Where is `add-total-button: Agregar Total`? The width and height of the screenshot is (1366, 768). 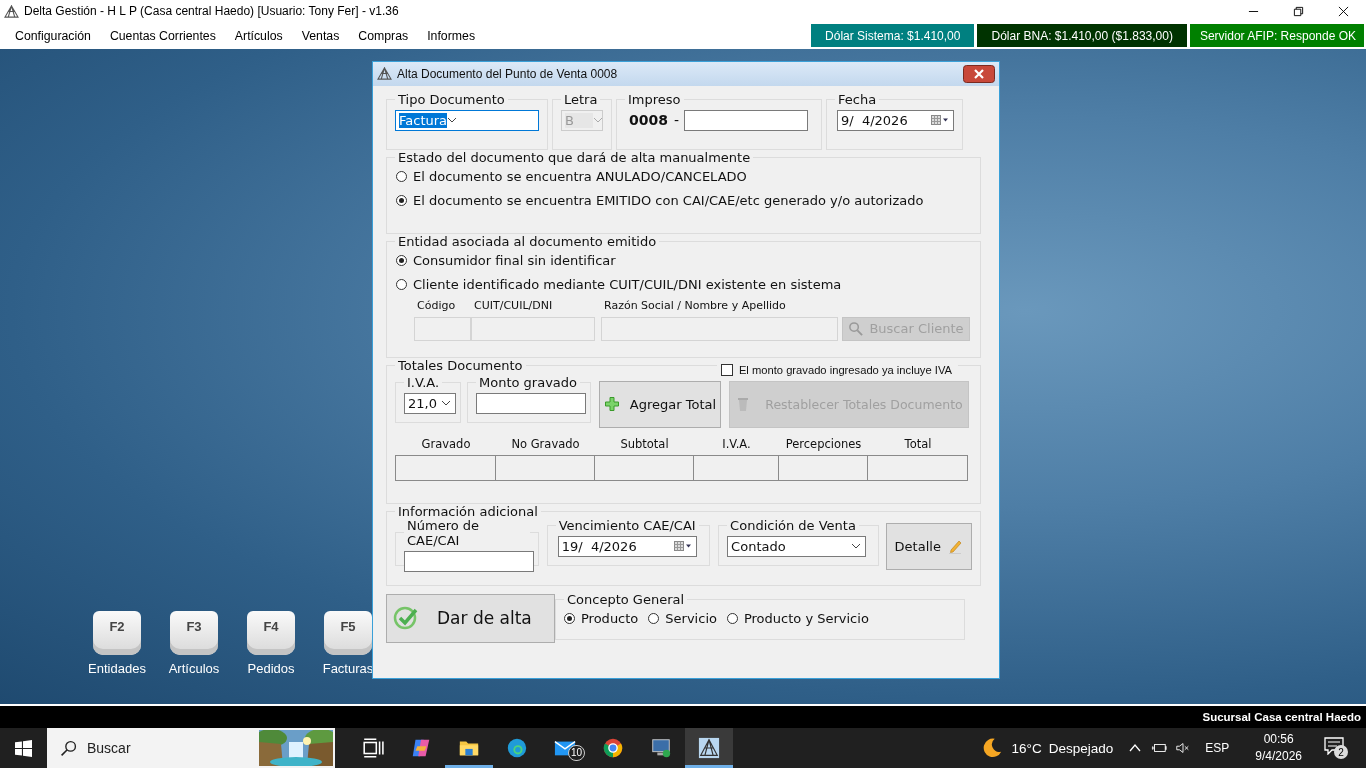
add-total-button: Agregar Total is located at coordinates (660, 404).